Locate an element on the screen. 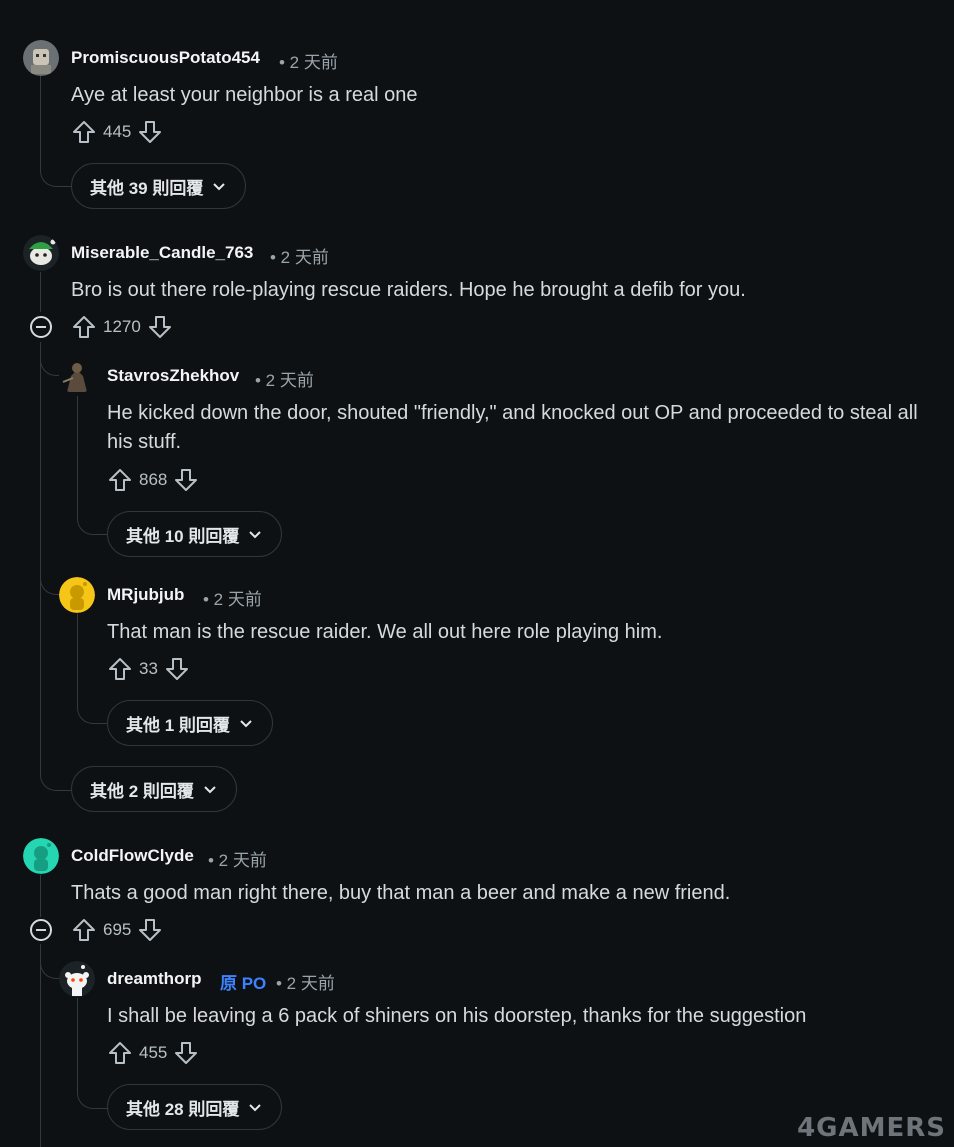  vote-count: 868 is located at coordinates (153, 479).